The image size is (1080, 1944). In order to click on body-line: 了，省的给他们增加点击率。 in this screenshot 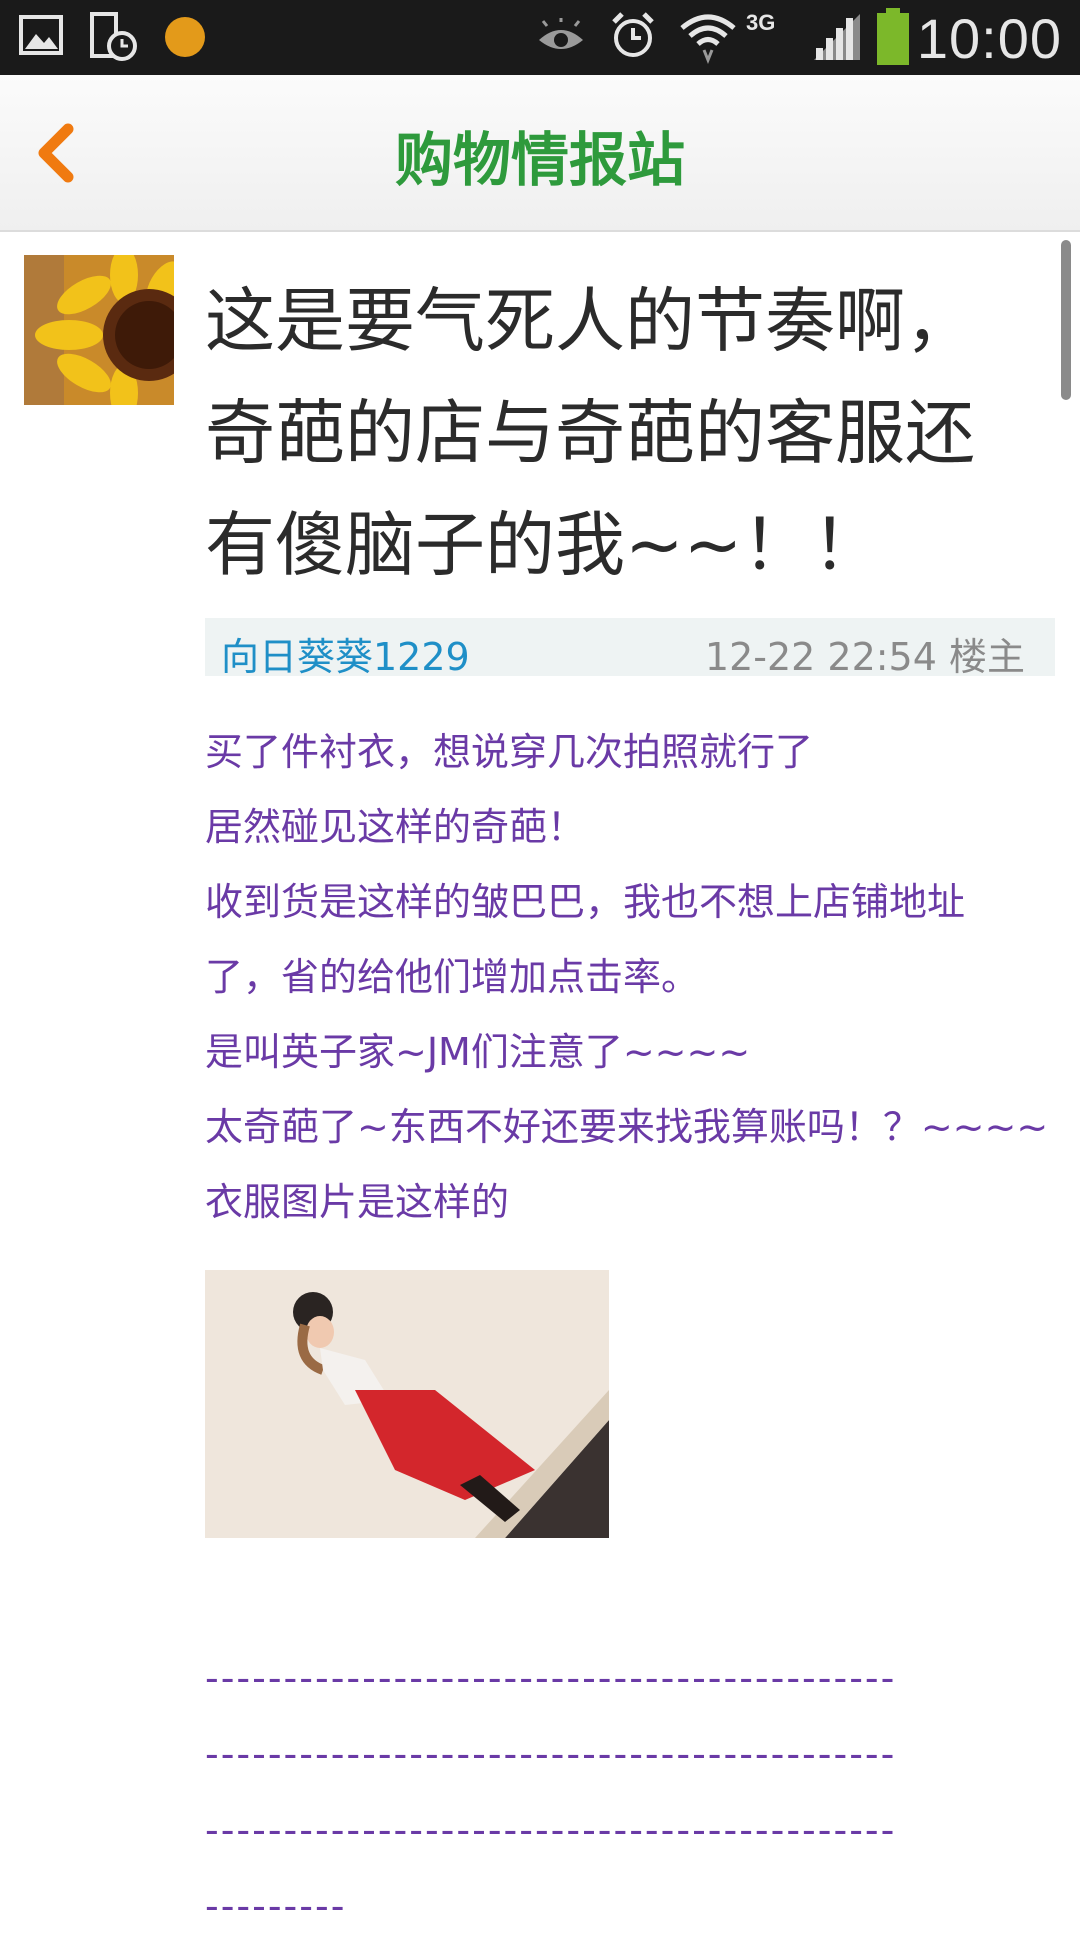, I will do `click(452, 977)`.